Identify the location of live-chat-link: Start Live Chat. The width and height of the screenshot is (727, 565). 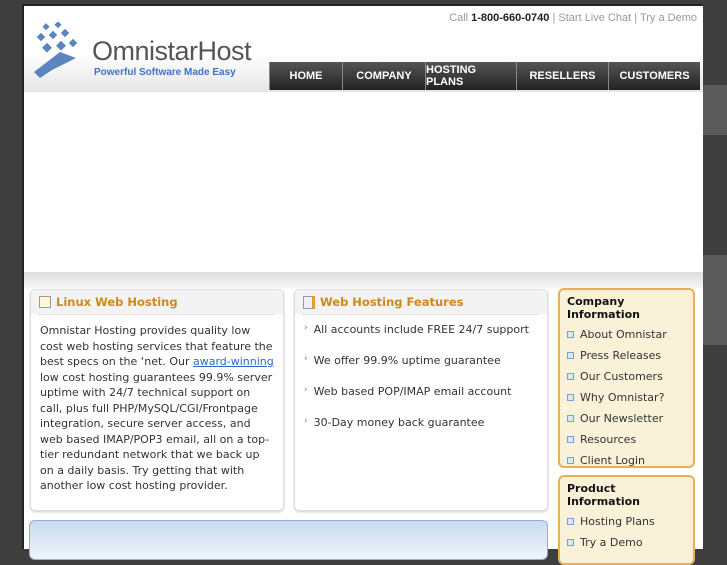
(594, 18).